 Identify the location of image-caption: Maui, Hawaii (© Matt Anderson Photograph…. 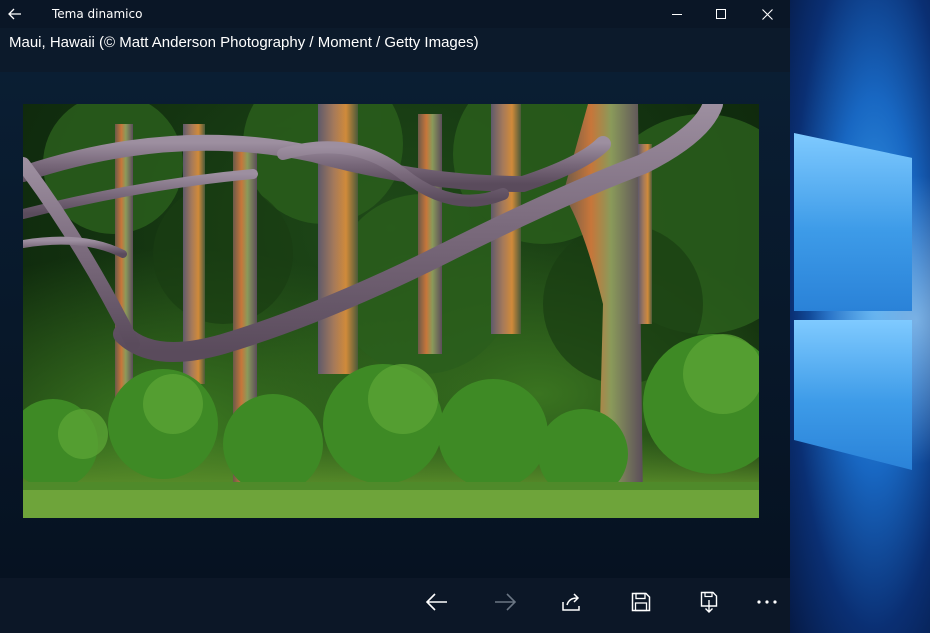
(244, 42).